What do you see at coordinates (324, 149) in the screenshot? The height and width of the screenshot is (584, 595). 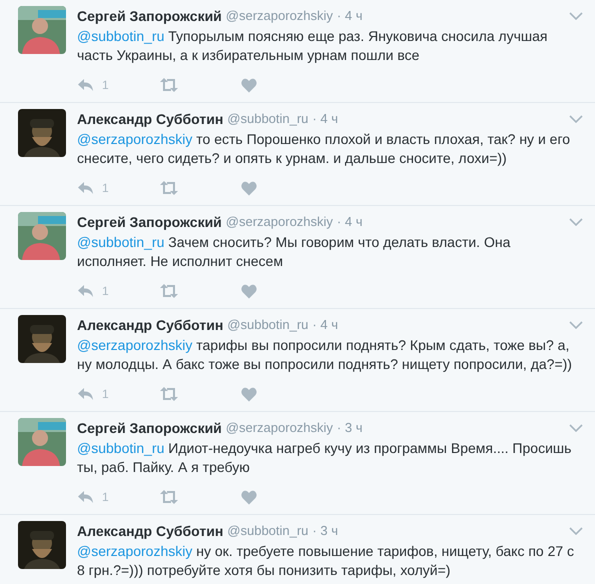 I see `tweet-text: @serzaporozhskiy то есть Порошенко плохой и власть плохая, так? ну и его снесите, чего сидеть? и опять к урнам. и дальше сносите, лохи=))` at bounding box center [324, 149].